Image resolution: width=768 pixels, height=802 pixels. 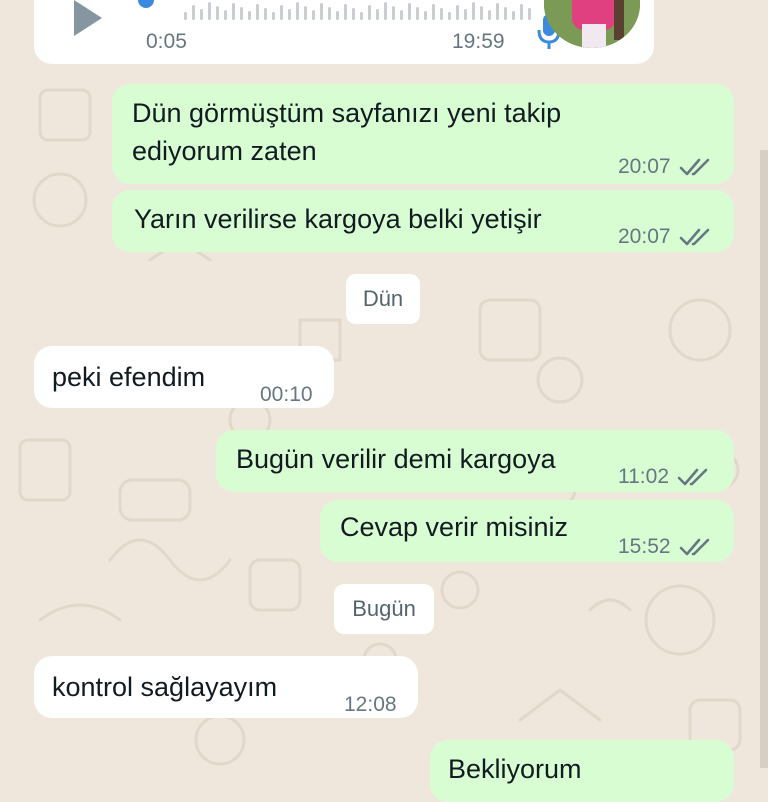 I want to click on message-text: ediyorum zaten, so click(x=224, y=151).